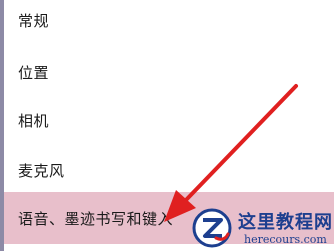 Image resolution: width=334 pixels, height=251 pixels. What do you see at coordinates (212, 228) in the screenshot?
I see `z-logo-icon` at bounding box center [212, 228].